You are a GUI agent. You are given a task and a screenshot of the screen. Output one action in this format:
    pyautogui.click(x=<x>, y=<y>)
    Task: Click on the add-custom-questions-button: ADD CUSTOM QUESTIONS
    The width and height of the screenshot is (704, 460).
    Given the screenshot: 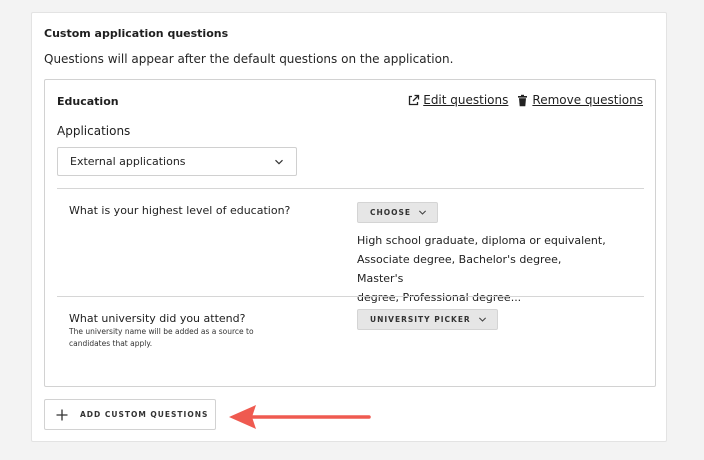 What is the action you would take?
    pyautogui.click(x=130, y=414)
    